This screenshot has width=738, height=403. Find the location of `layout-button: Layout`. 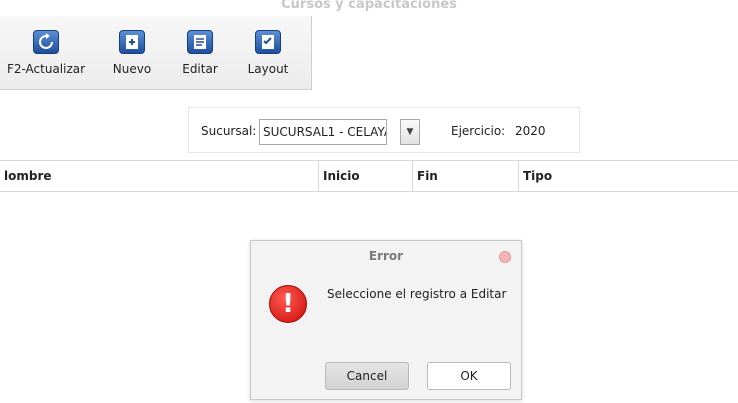

layout-button: Layout is located at coordinates (268, 58).